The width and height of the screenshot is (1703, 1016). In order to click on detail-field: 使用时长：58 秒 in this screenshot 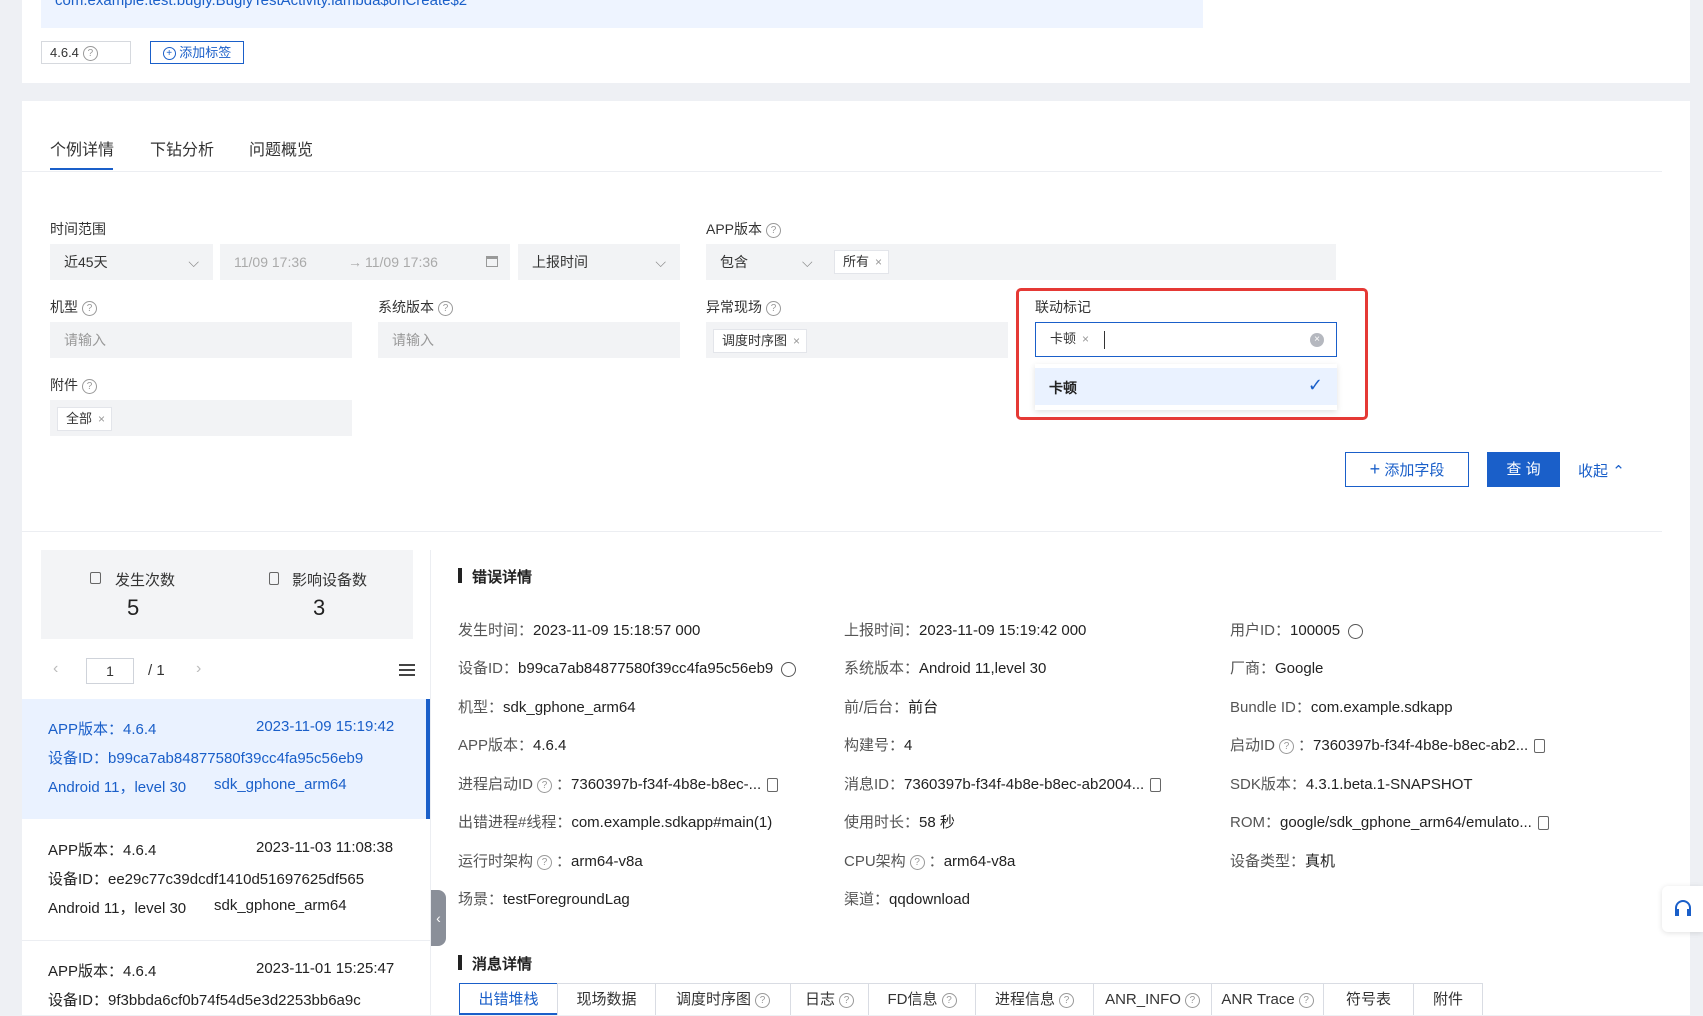, I will do `click(899, 821)`.